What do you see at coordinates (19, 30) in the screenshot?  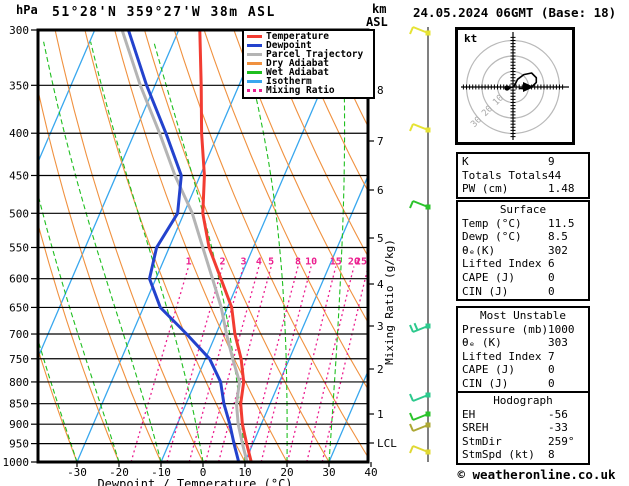 I see `pressure-tick-label: 300` at bounding box center [19, 30].